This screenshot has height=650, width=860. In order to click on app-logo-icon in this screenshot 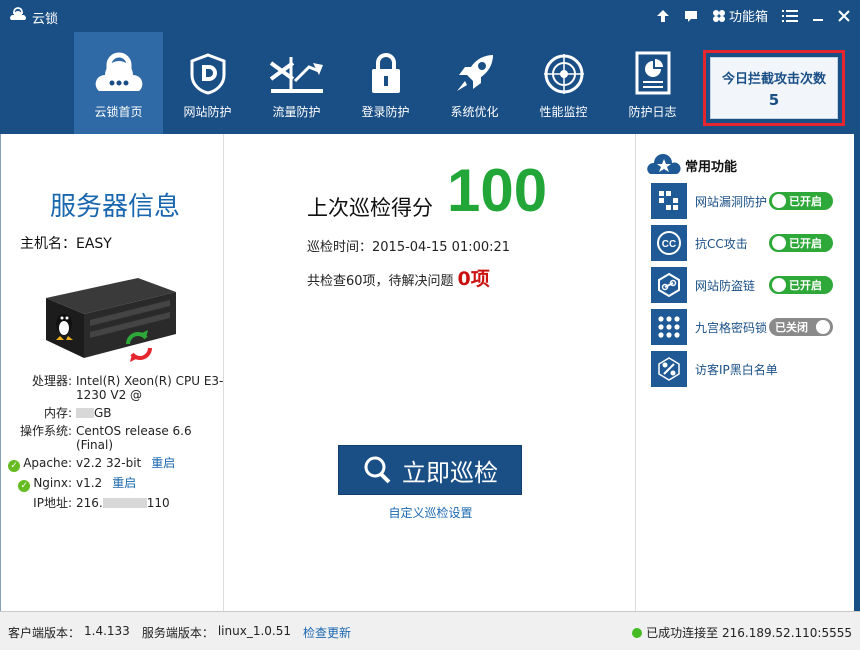, I will do `click(18, 17)`.